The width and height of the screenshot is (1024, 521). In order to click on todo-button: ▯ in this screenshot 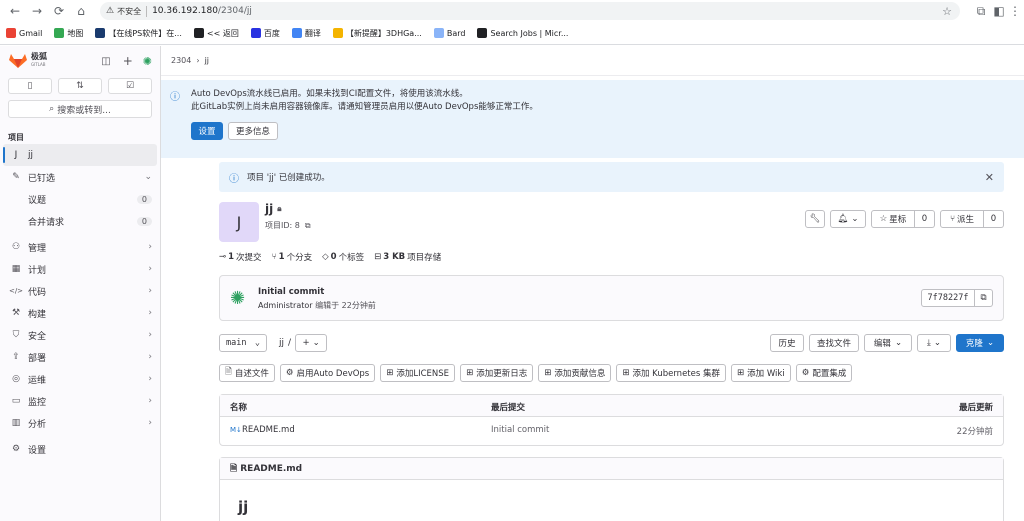, I will do `click(30, 86)`.